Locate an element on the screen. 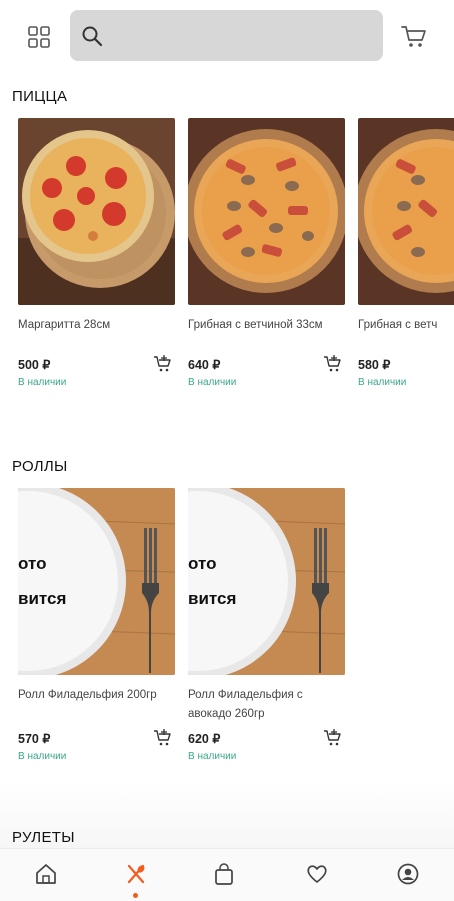 This screenshot has width=454, height=901. product-price: 620 ₽ is located at coordinates (204, 739).